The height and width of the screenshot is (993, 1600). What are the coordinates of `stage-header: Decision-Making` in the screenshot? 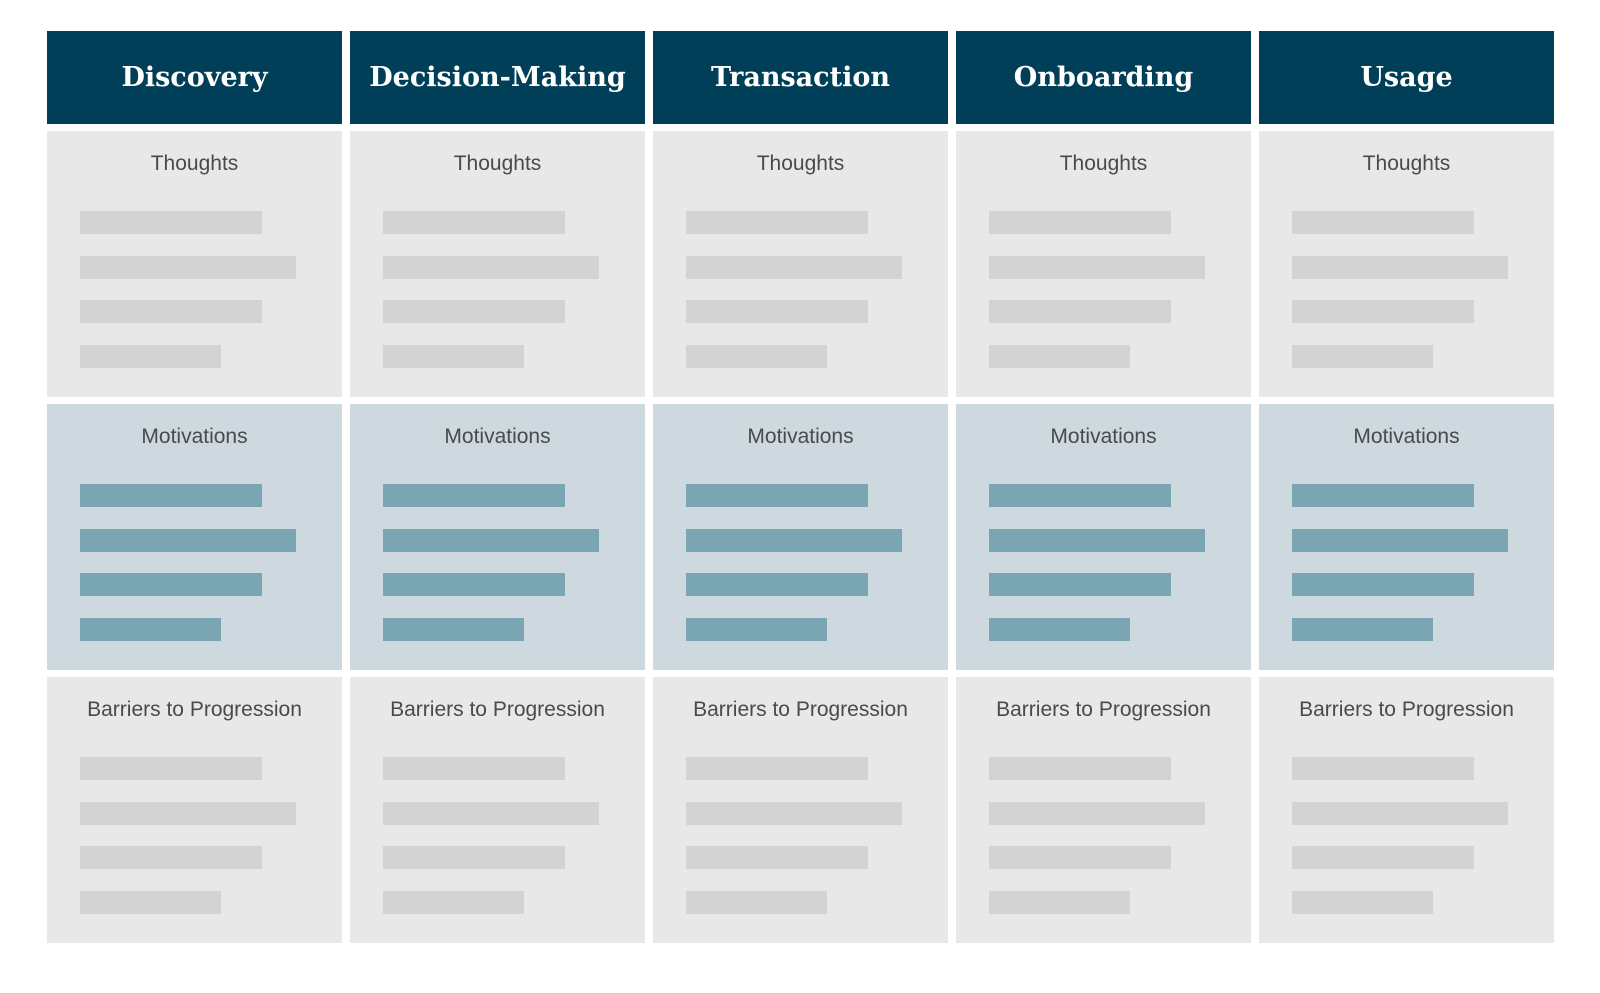 It's located at (497, 77).